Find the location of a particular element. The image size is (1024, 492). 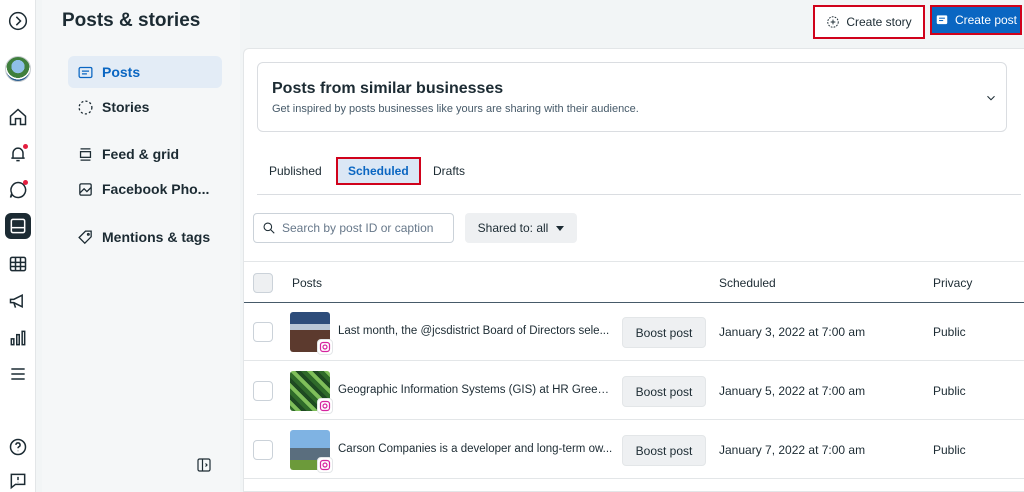

avatar is located at coordinates (18, 69).